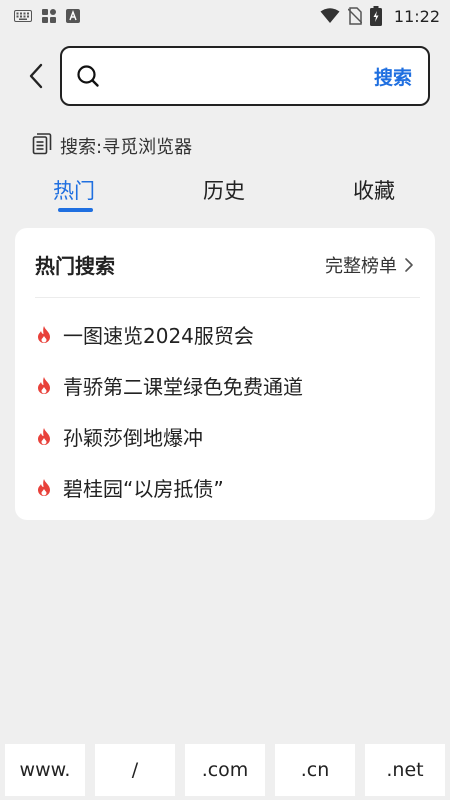  I want to click on battery-charging-icon, so click(375, 16).